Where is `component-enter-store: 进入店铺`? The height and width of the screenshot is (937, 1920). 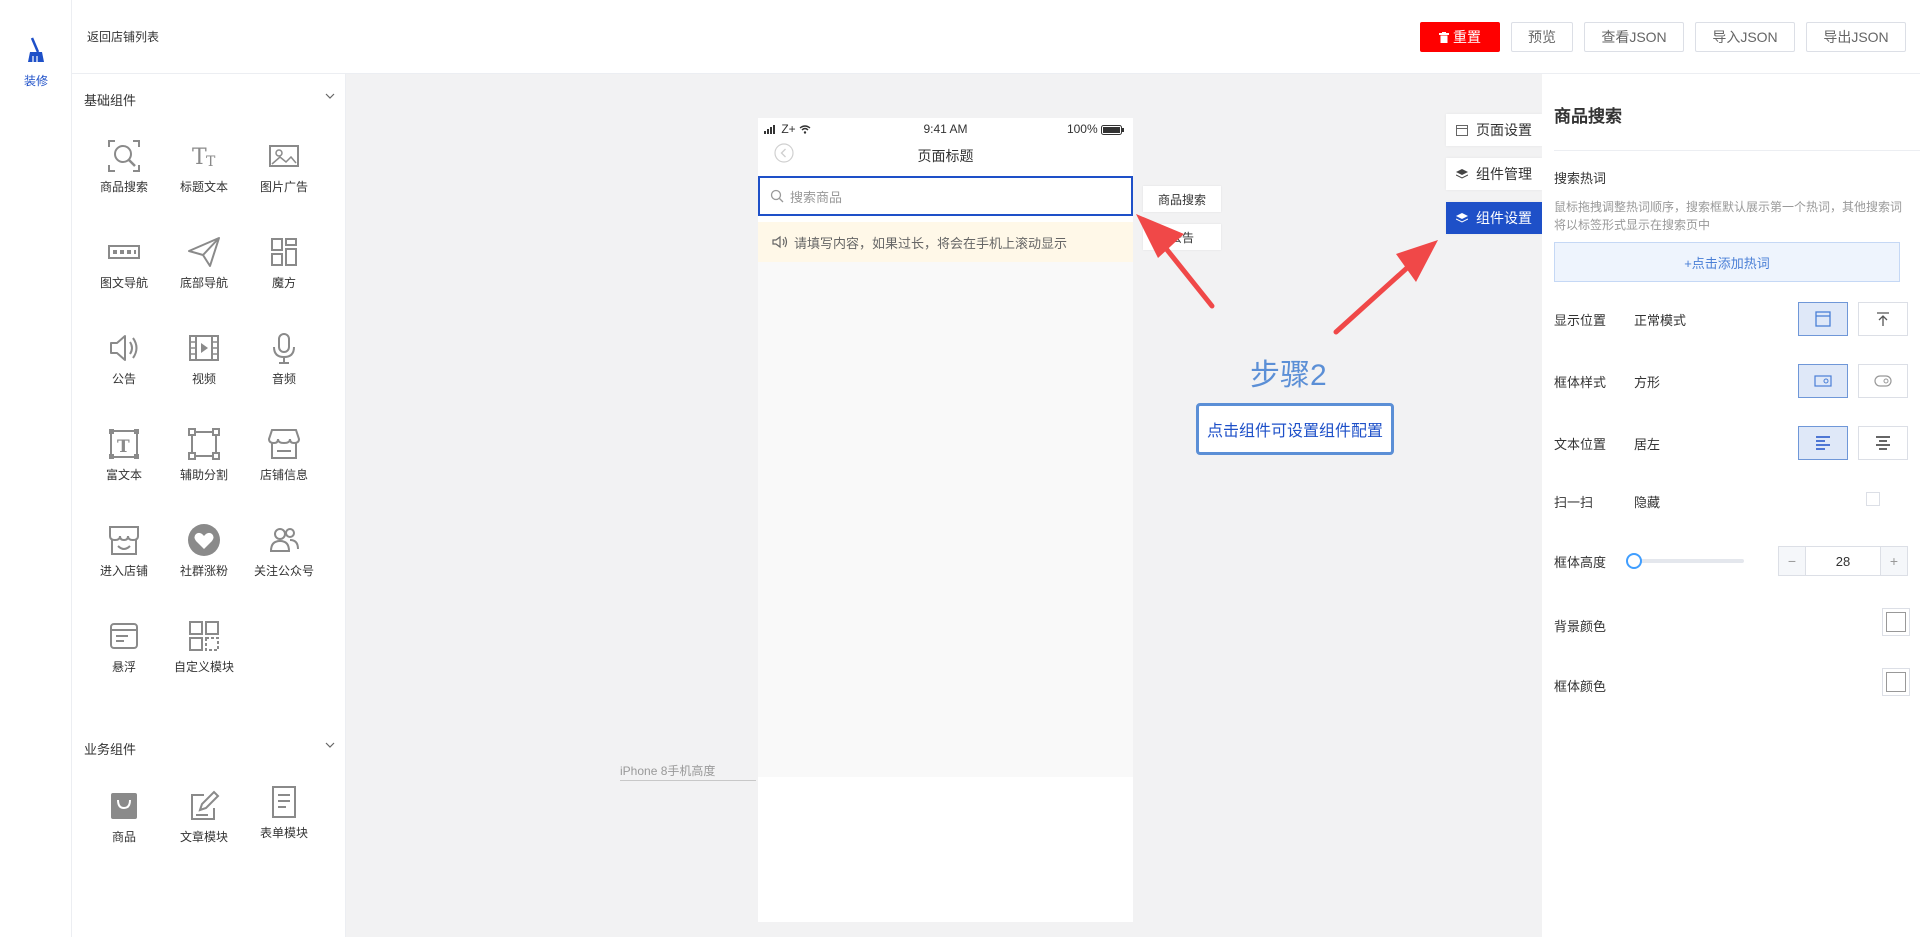
component-enter-store: 进入店铺 is located at coordinates (124, 550).